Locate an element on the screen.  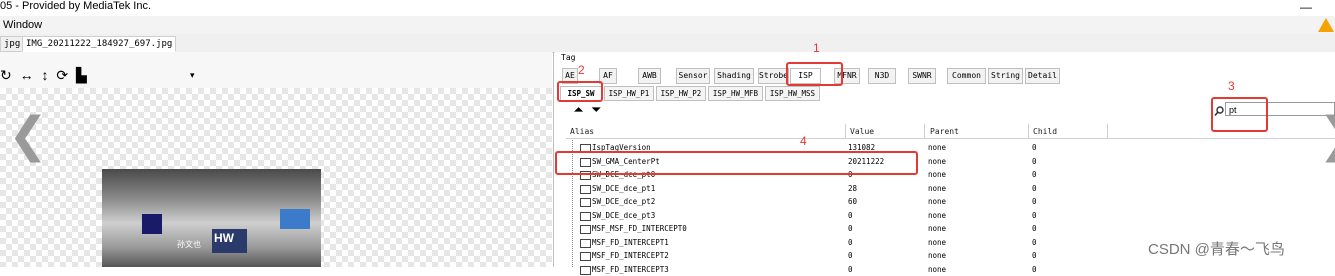
tab-n3d: N3D is located at coordinates (882, 76).